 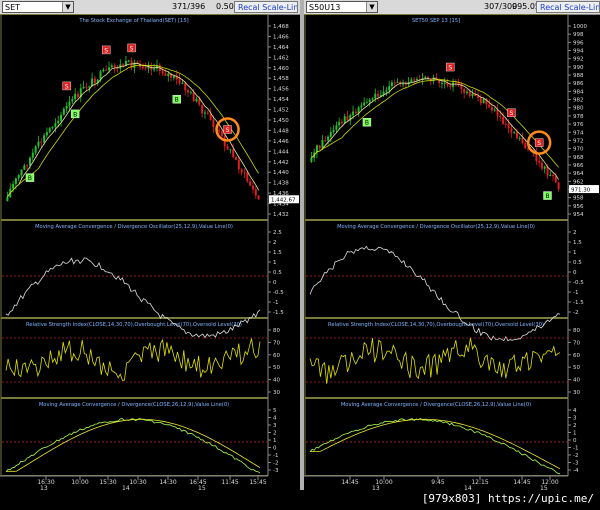 I want to click on macd-tick-label: 0, so click(x=575, y=441).